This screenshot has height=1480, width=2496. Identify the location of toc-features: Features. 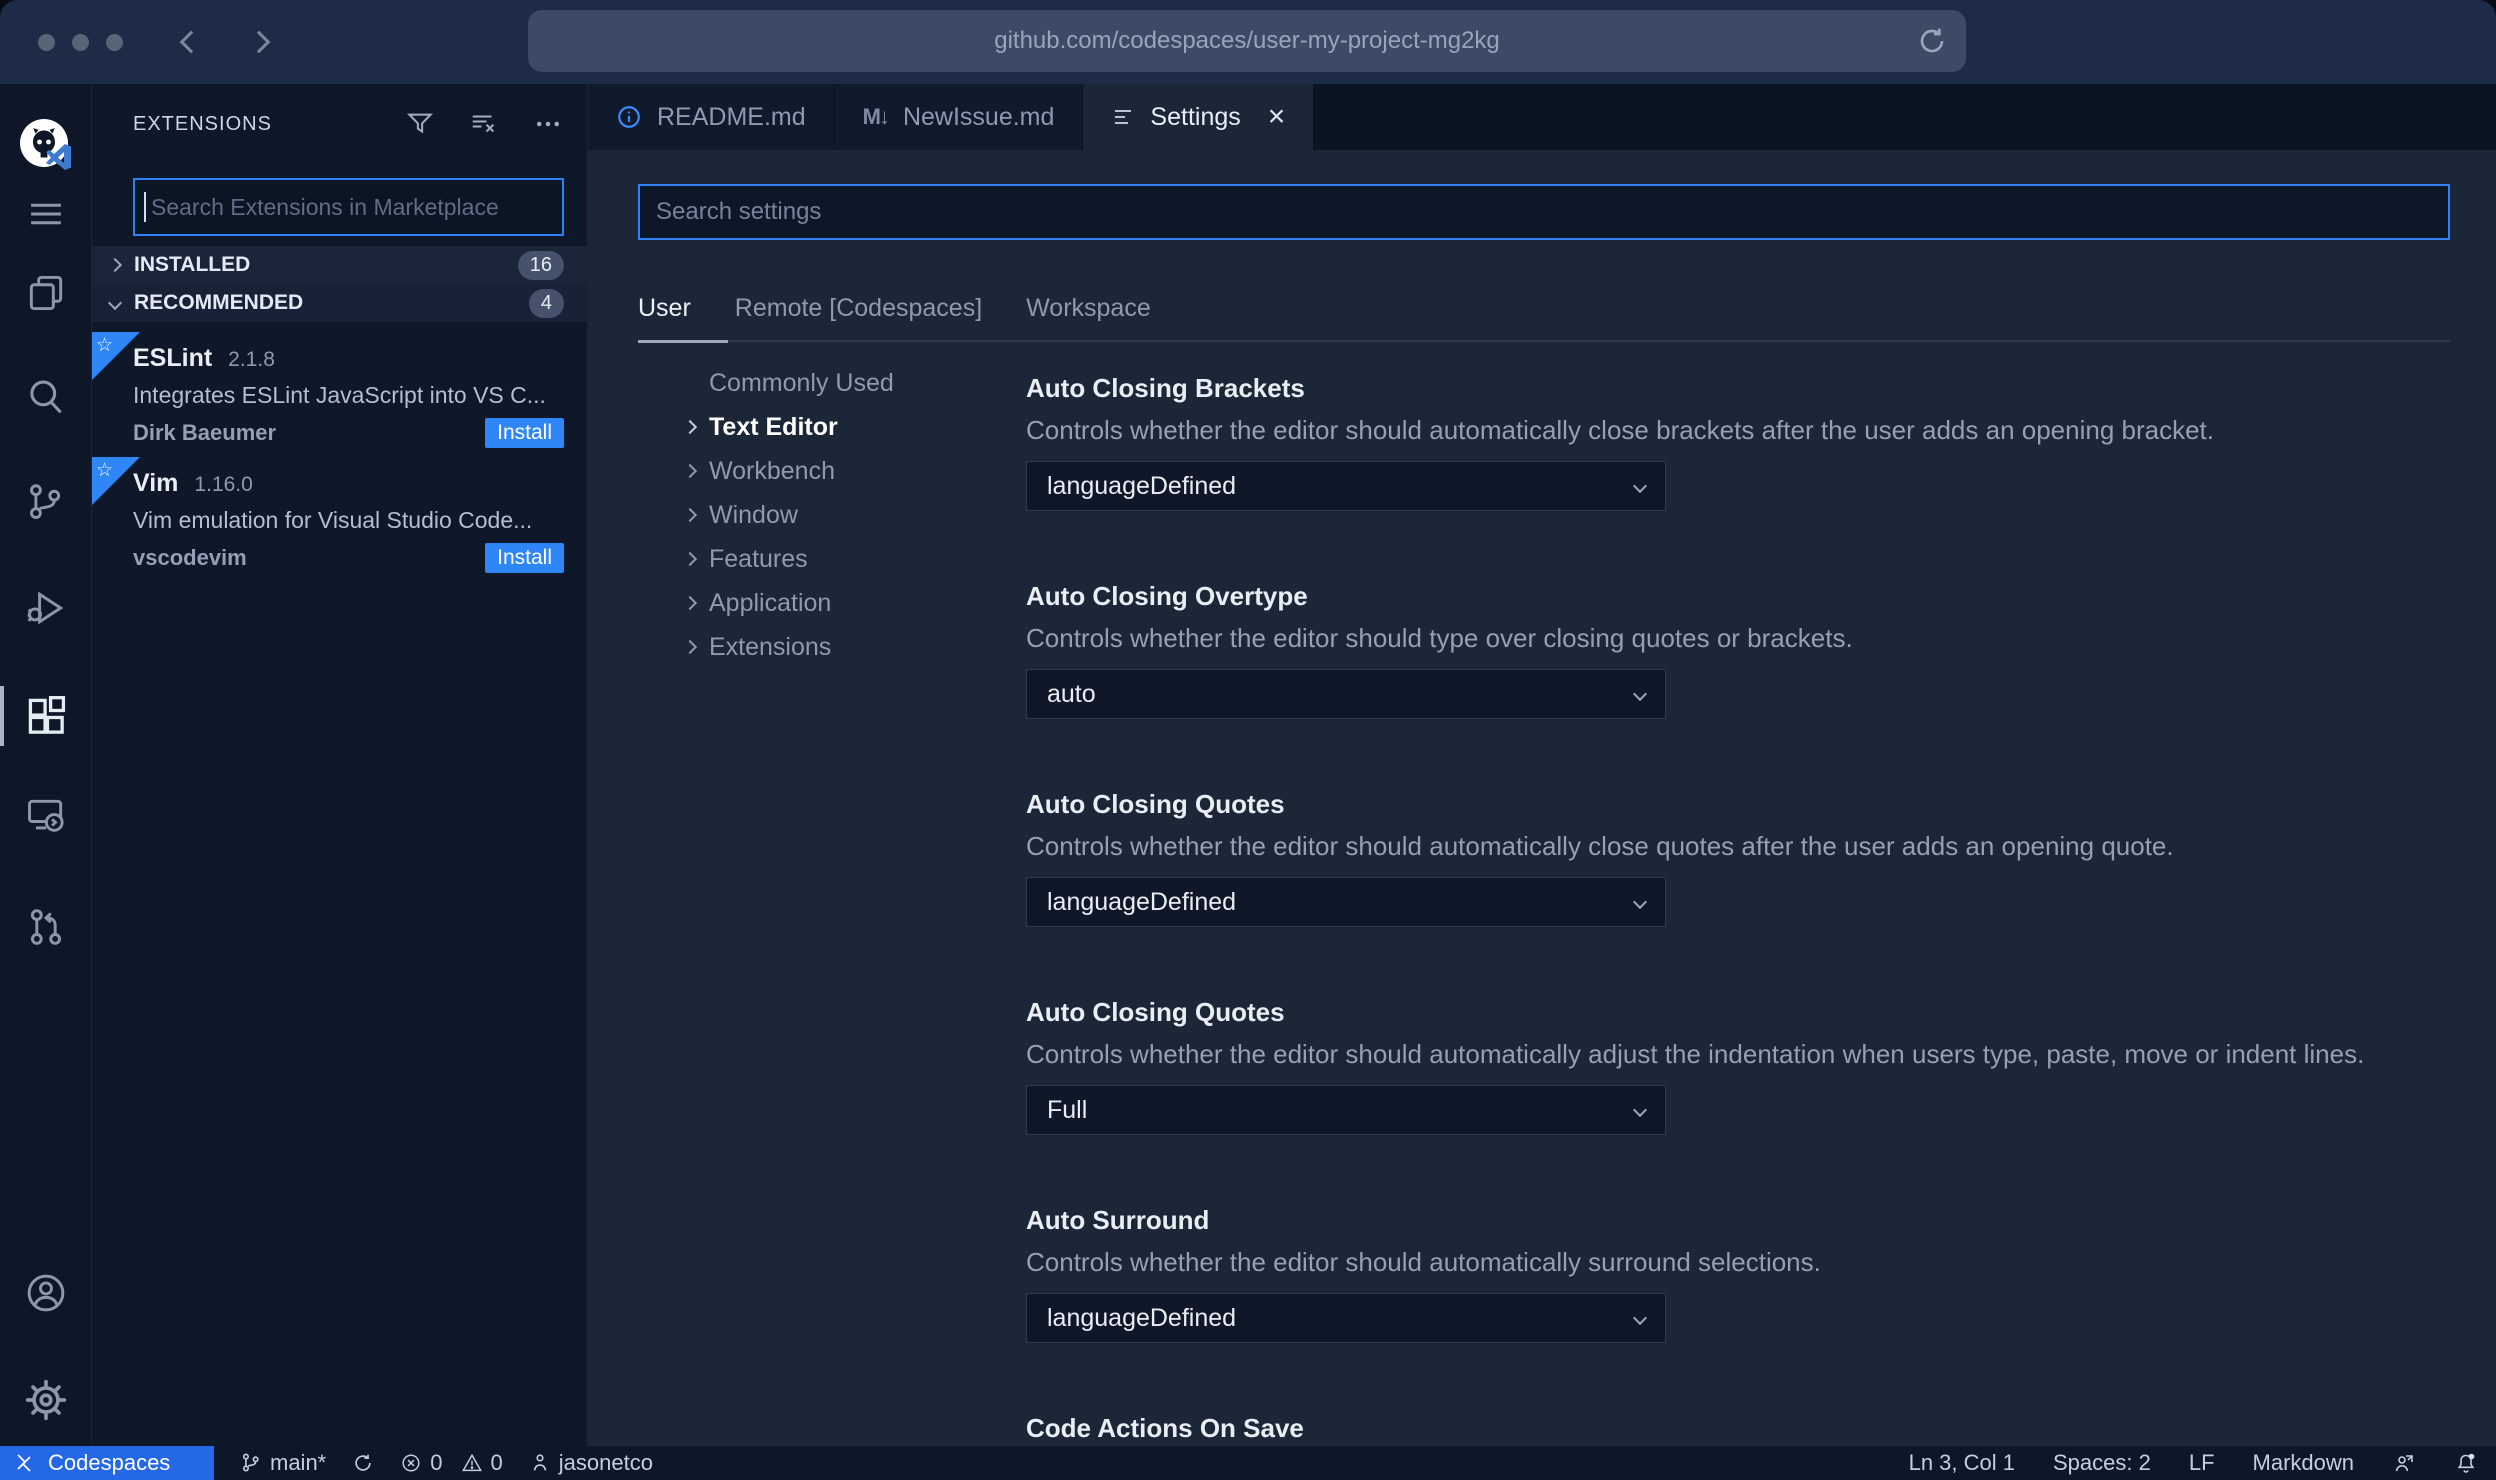
(832, 559).